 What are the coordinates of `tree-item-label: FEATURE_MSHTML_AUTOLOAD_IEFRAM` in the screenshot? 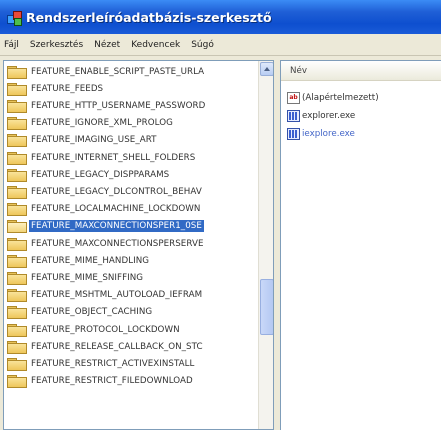 It's located at (117, 295).